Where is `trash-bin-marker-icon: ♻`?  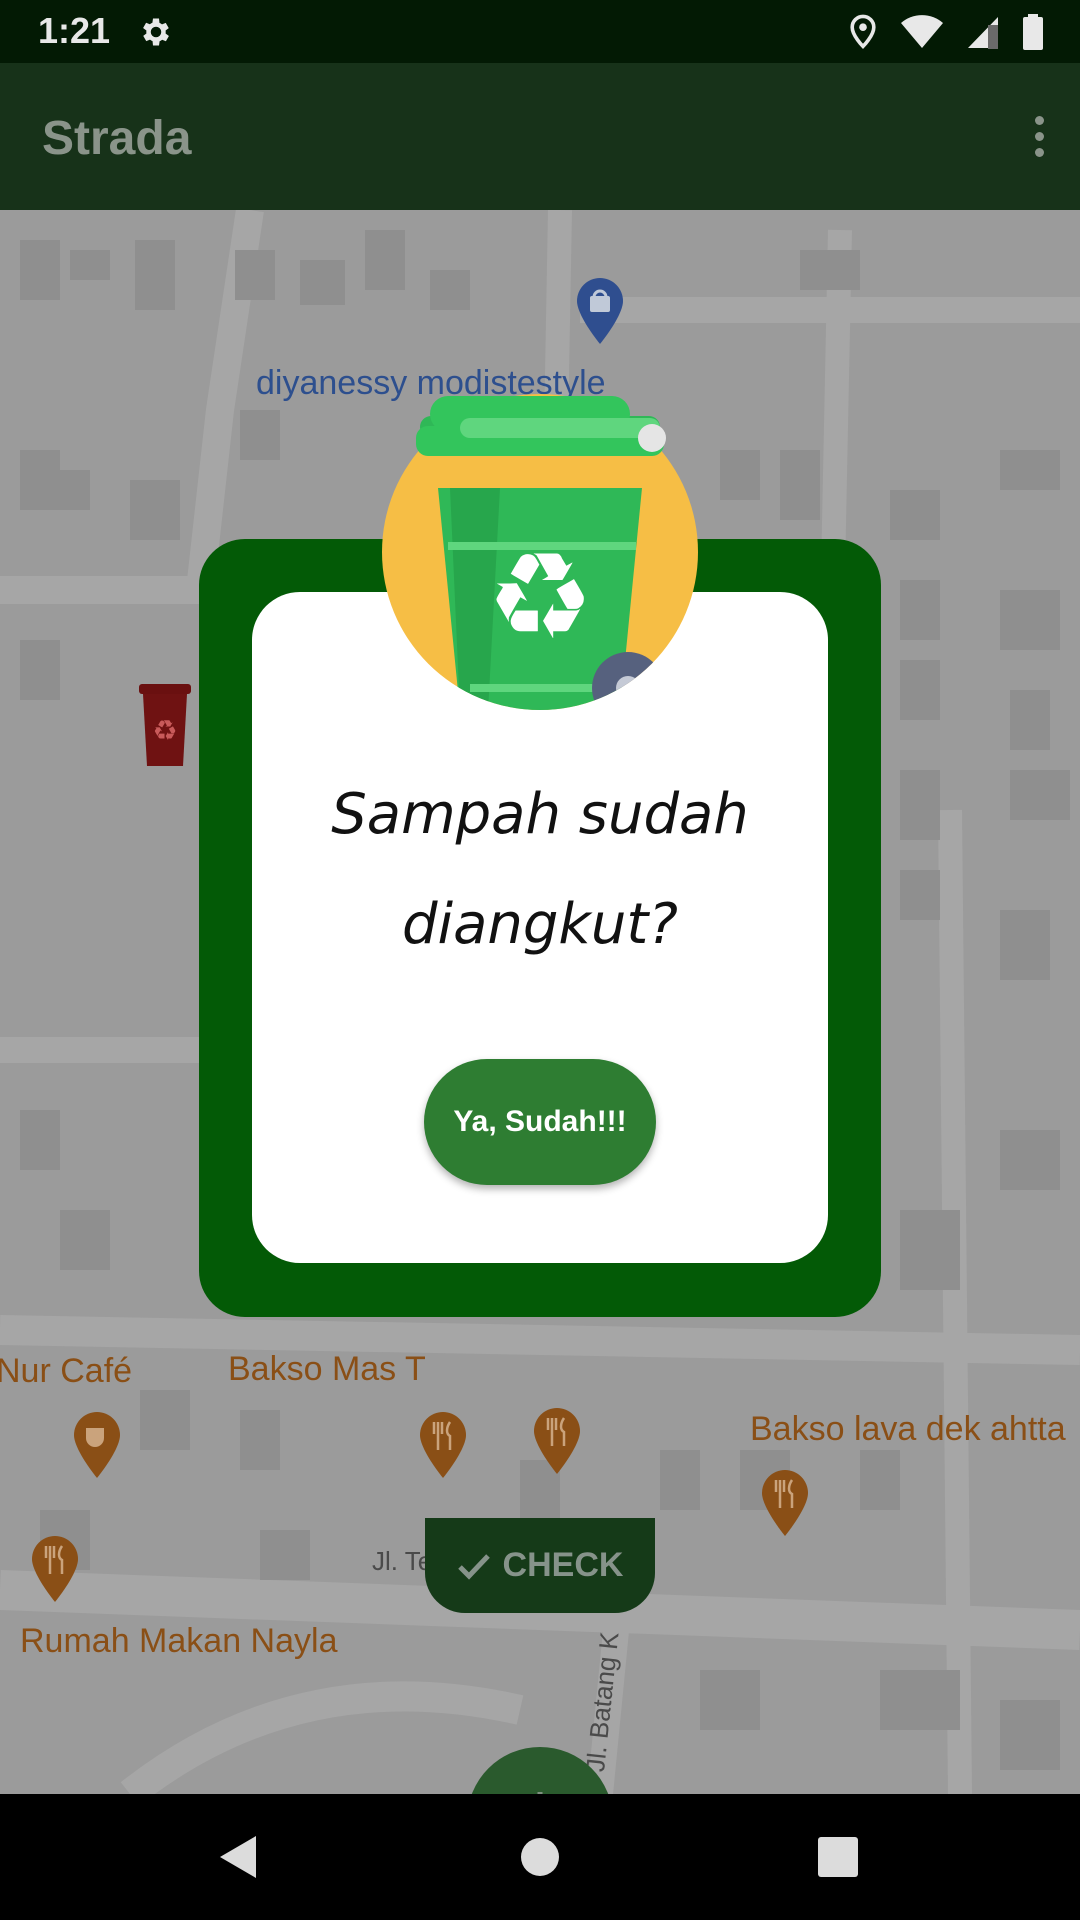
trash-bin-marker-icon: ♻ is located at coordinates (165, 725).